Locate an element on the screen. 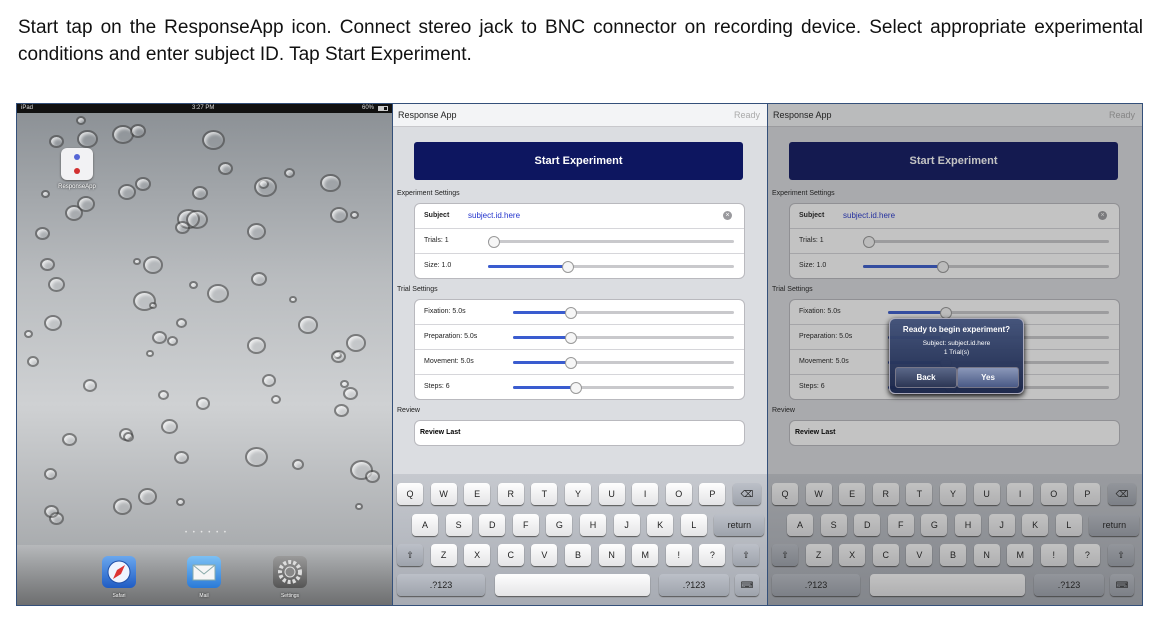 The width and height of the screenshot is (1159, 625). subject-row: Subject subject.id.here × is located at coordinates (579, 216).